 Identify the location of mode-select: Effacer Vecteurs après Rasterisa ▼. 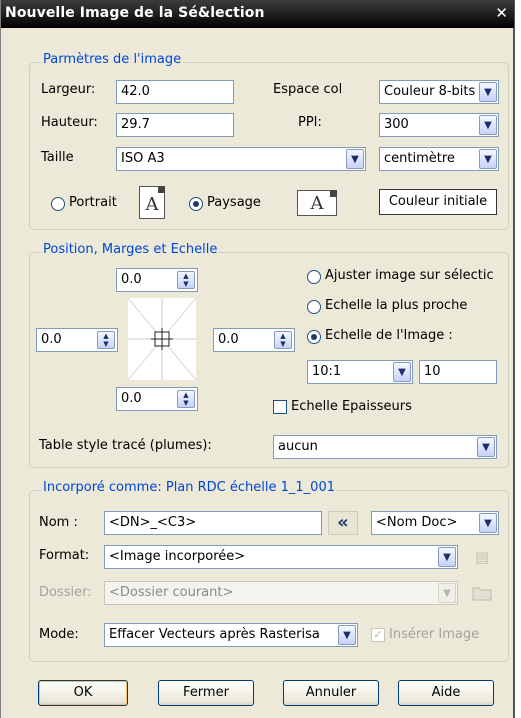
(231, 635).